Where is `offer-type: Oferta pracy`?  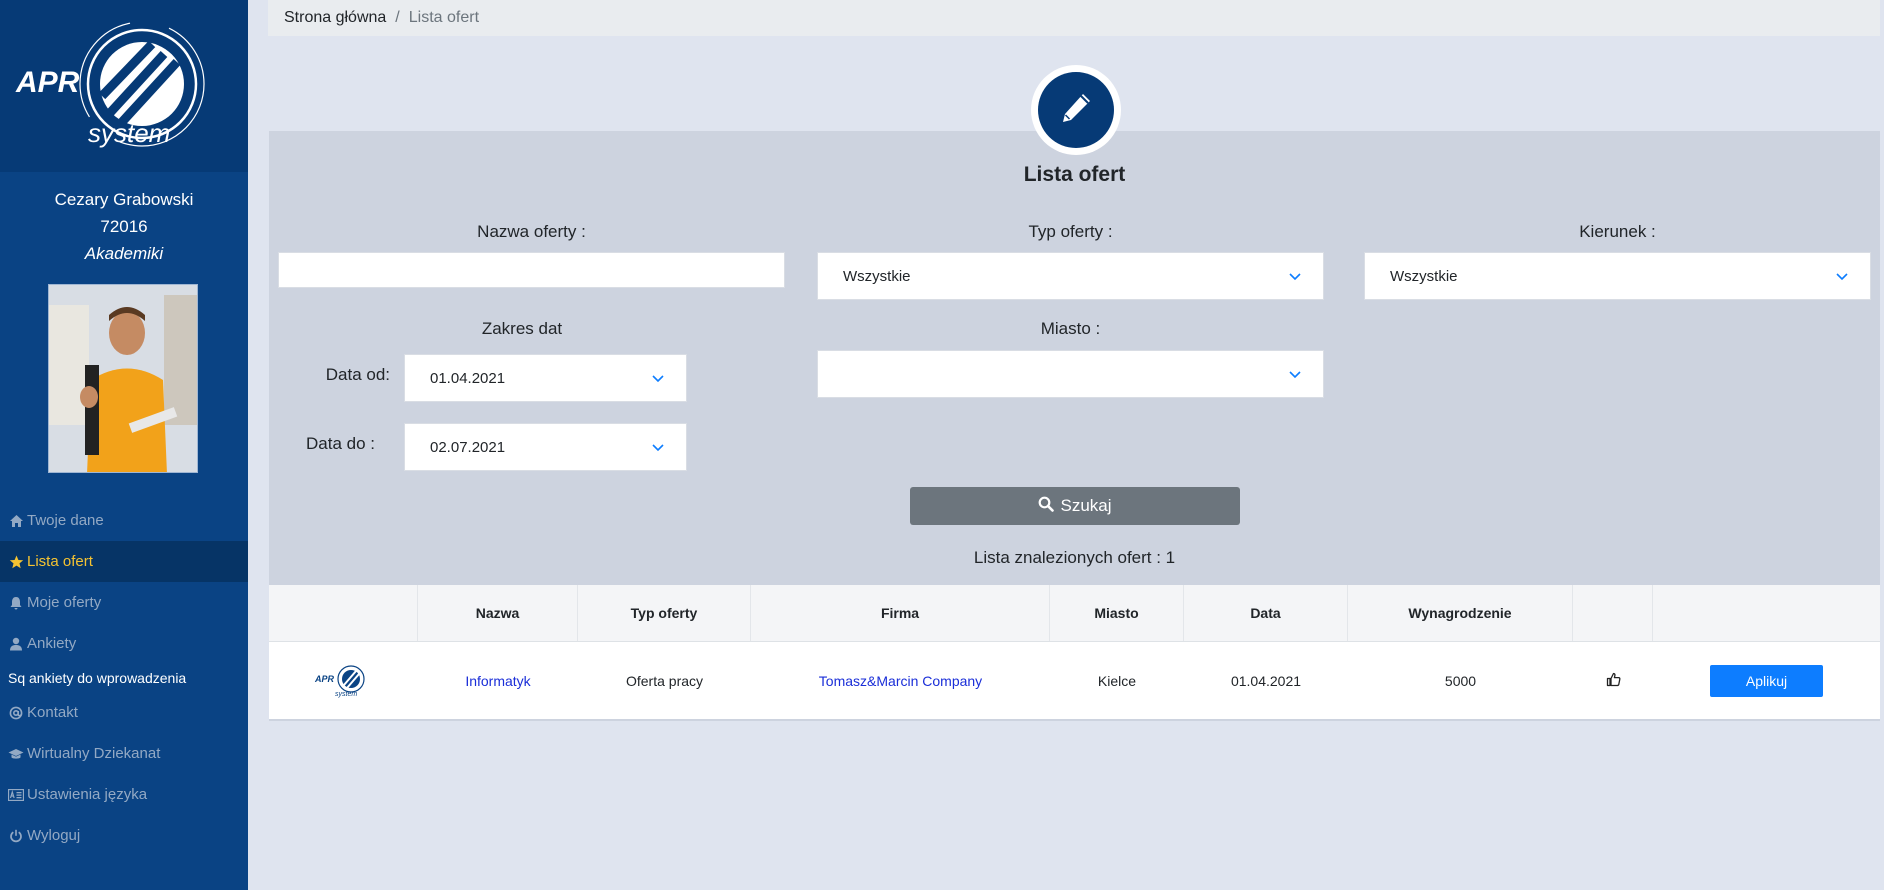
offer-type: Oferta pracy is located at coordinates (664, 680).